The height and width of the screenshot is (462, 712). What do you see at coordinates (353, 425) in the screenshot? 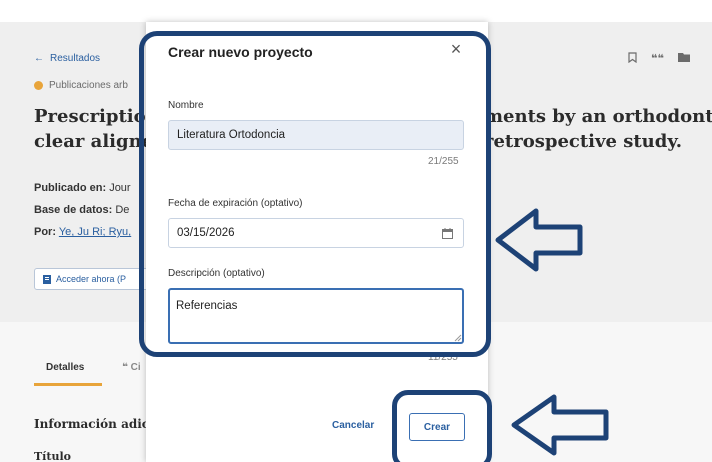
I see `cancel-button: Cancelar` at bounding box center [353, 425].